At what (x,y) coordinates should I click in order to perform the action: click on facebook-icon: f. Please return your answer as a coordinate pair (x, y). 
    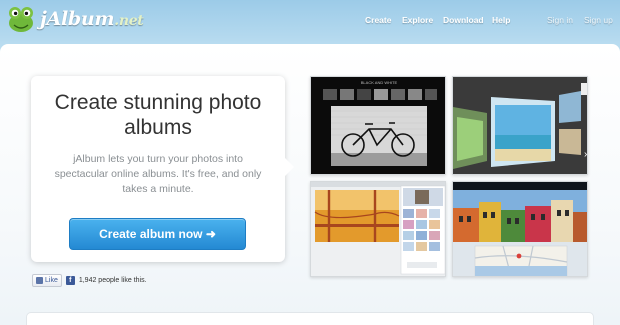
    Looking at the image, I should click on (70, 280).